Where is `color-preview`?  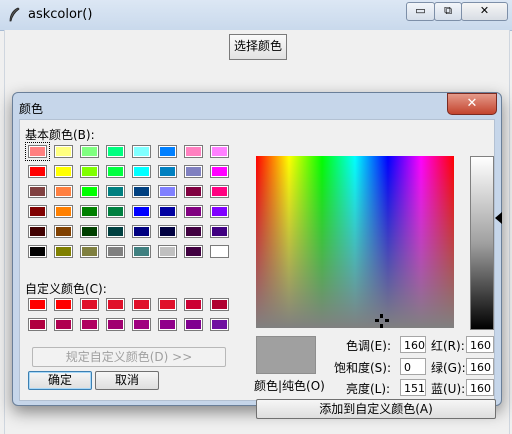
color-preview is located at coordinates (286, 355).